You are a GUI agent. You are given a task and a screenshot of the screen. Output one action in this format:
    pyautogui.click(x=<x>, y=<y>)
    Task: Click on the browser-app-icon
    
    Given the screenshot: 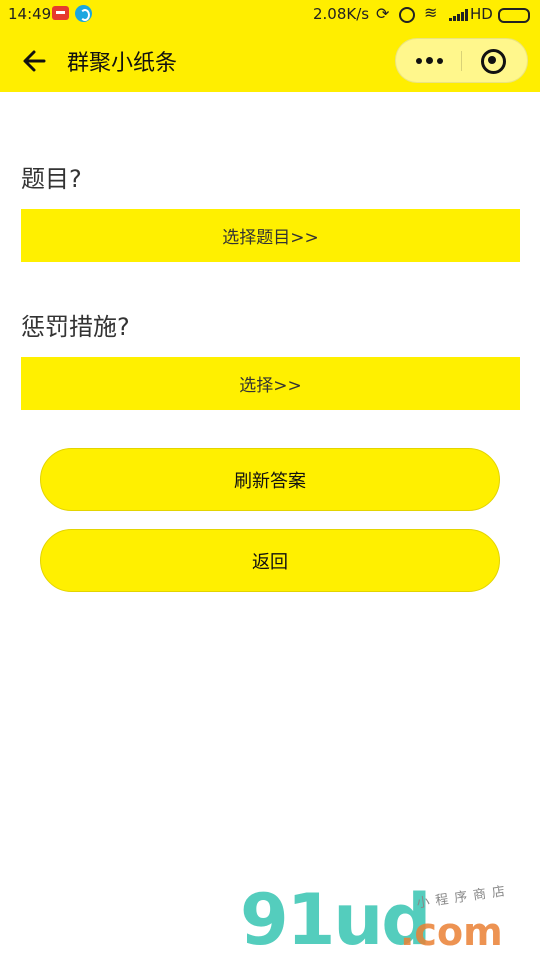 What is the action you would take?
    pyautogui.click(x=83, y=13)
    